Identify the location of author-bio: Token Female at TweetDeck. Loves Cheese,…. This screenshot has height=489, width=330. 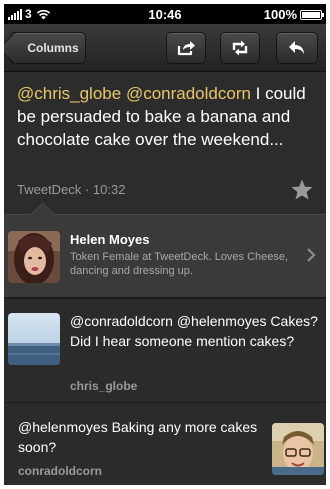
(179, 264).